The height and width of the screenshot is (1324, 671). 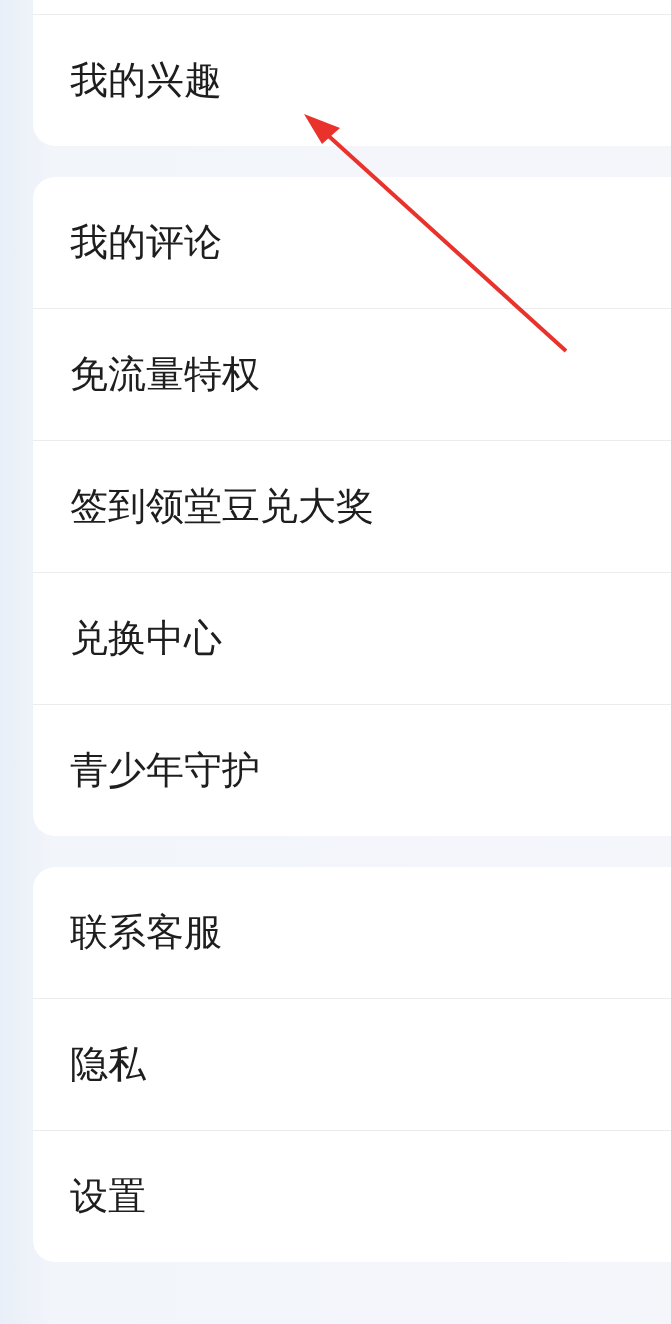 What do you see at coordinates (352, 506) in the screenshot?
I see `menu-item: 签到领堂豆兑大奖` at bounding box center [352, 506].